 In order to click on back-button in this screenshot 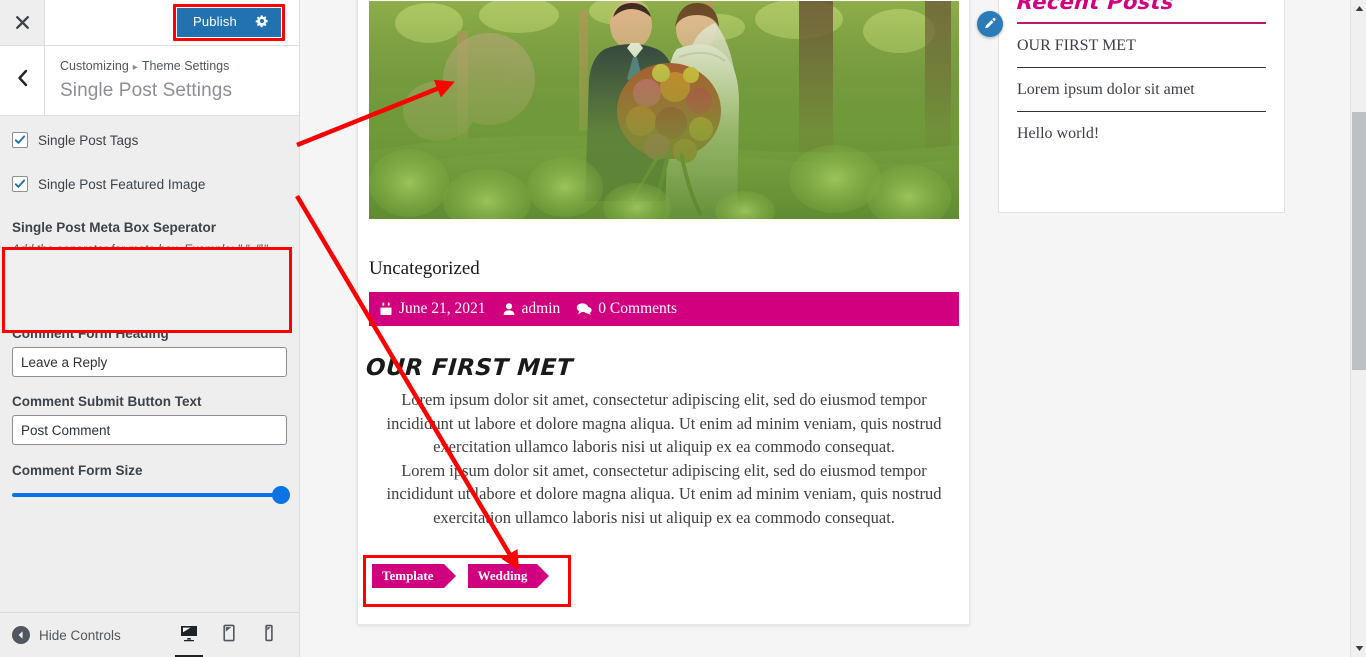, I will do `click(22, 80)`.